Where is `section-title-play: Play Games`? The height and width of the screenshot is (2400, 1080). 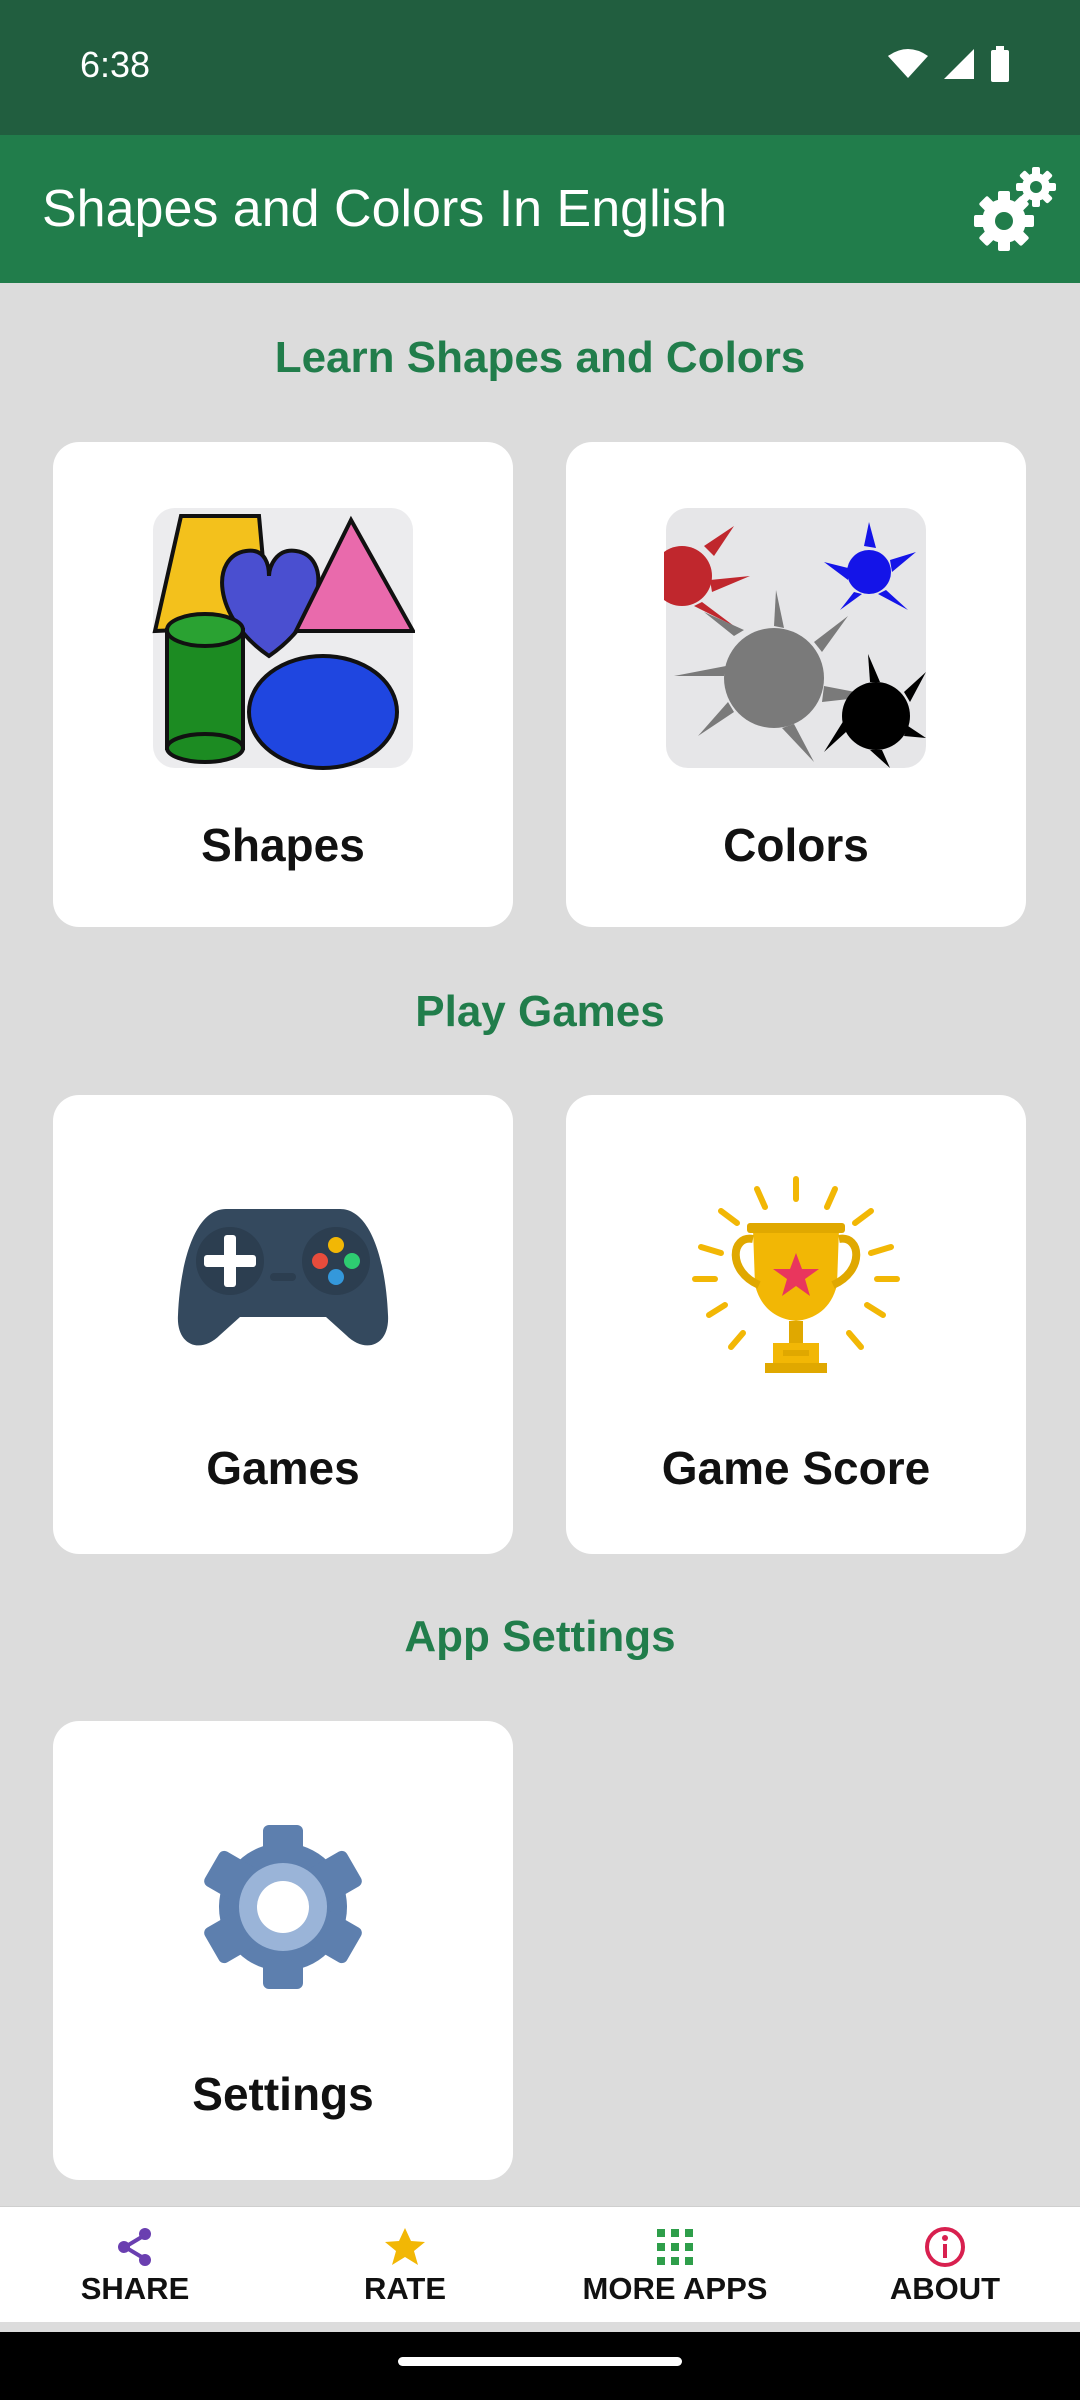 section-title-play: Play Games is located at coordinates (540, 1011).